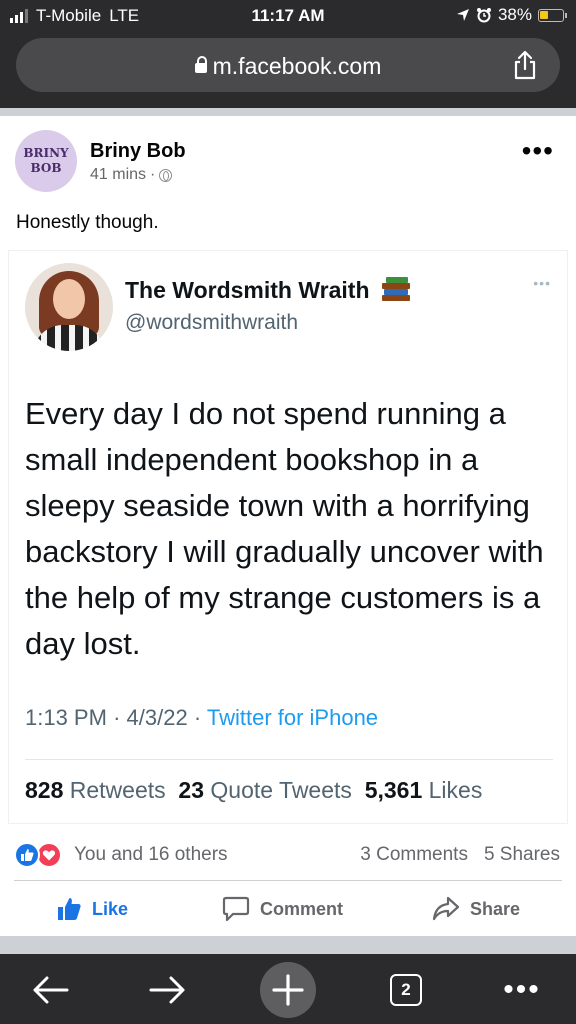 This screenshot has width=576, height=1024. What do you see at coordinates (44, 790) in the screenshot?
I see `retweets-count: 828` at bounding box center [44, 790].